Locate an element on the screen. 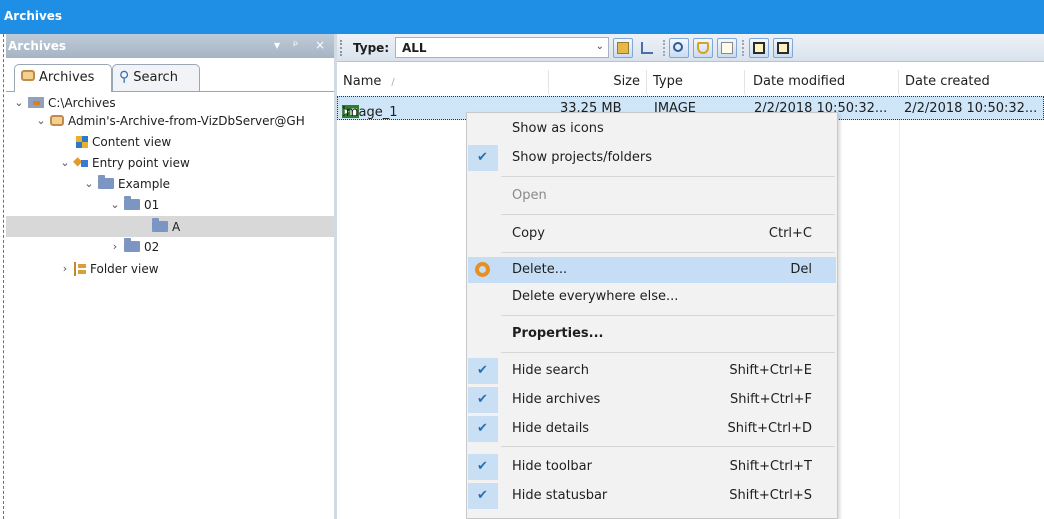 This screenshot has height=519, width=1044. archives-pane-title: Archives is located at coordinates (37, 46).